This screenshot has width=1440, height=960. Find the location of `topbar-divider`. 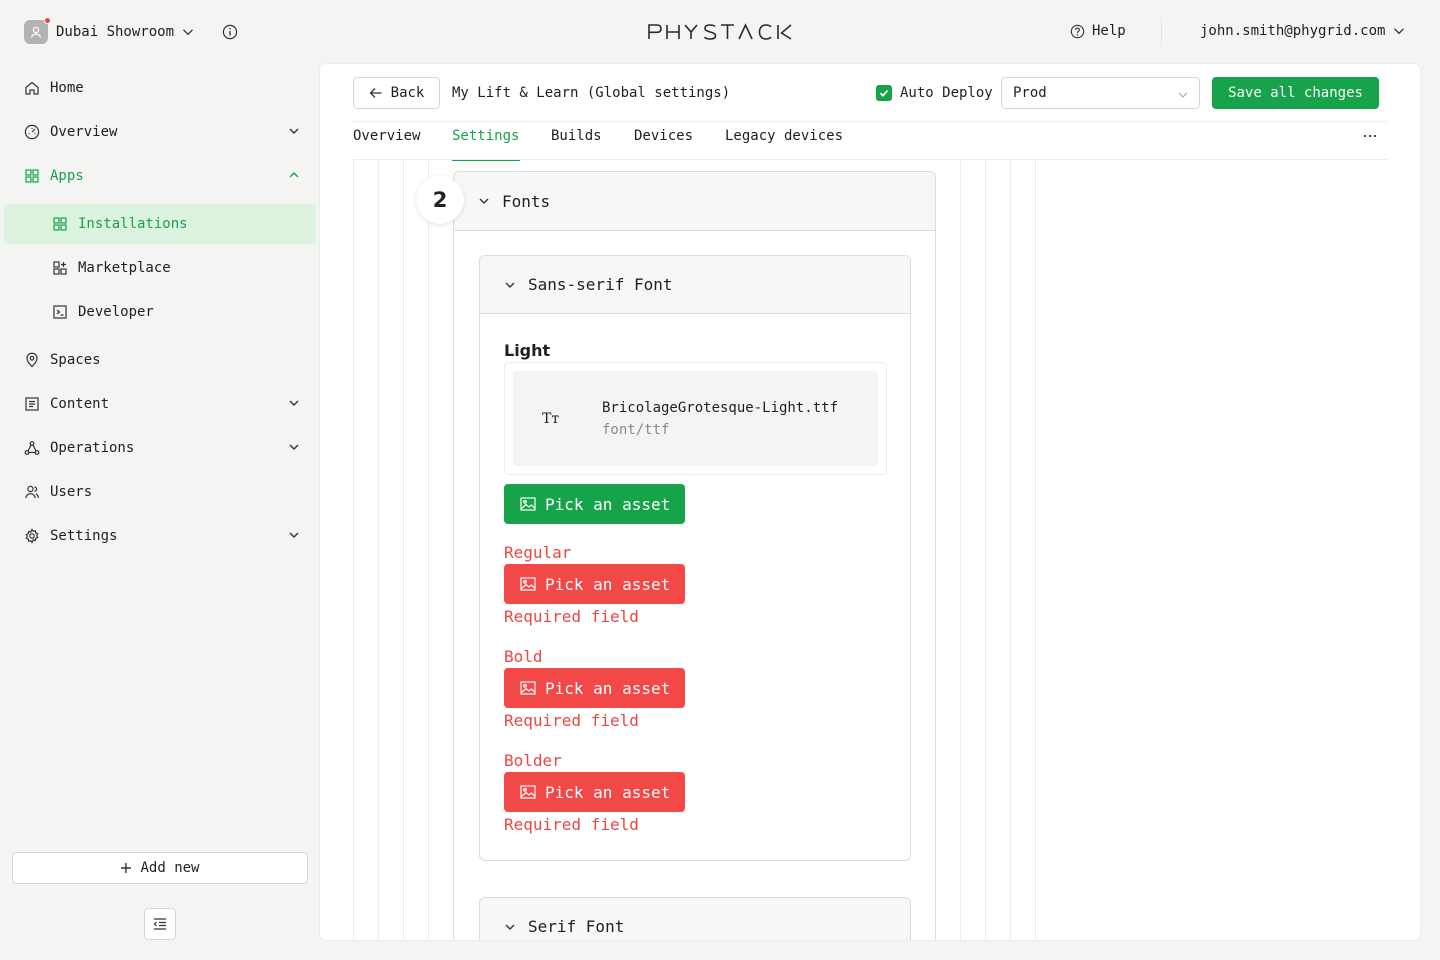

topbar-divider is located at coordinates (1161, 32).